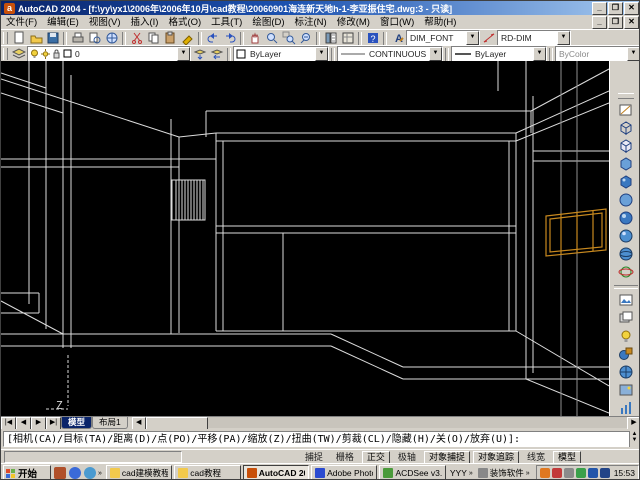 This screenshot has width=640, height=480. Describe the element at coordinates (345, 457) in the screenshot. I see `toggle-grid: 栅格` at that location.